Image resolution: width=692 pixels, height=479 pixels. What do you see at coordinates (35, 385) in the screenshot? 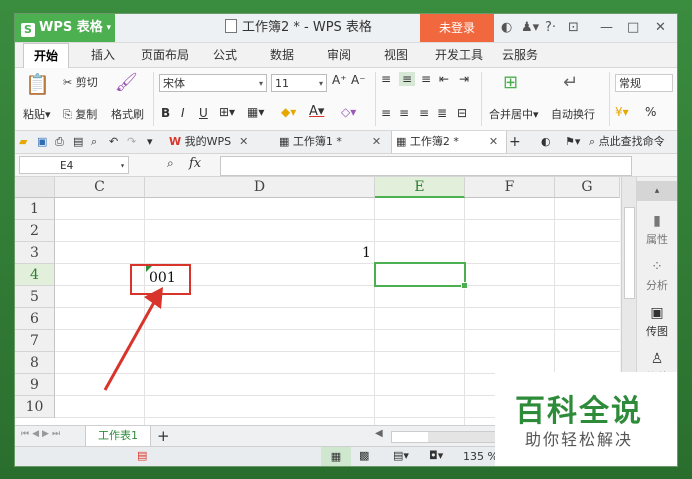
I see `row-header-9: 9` at bounding box center [35, 385].